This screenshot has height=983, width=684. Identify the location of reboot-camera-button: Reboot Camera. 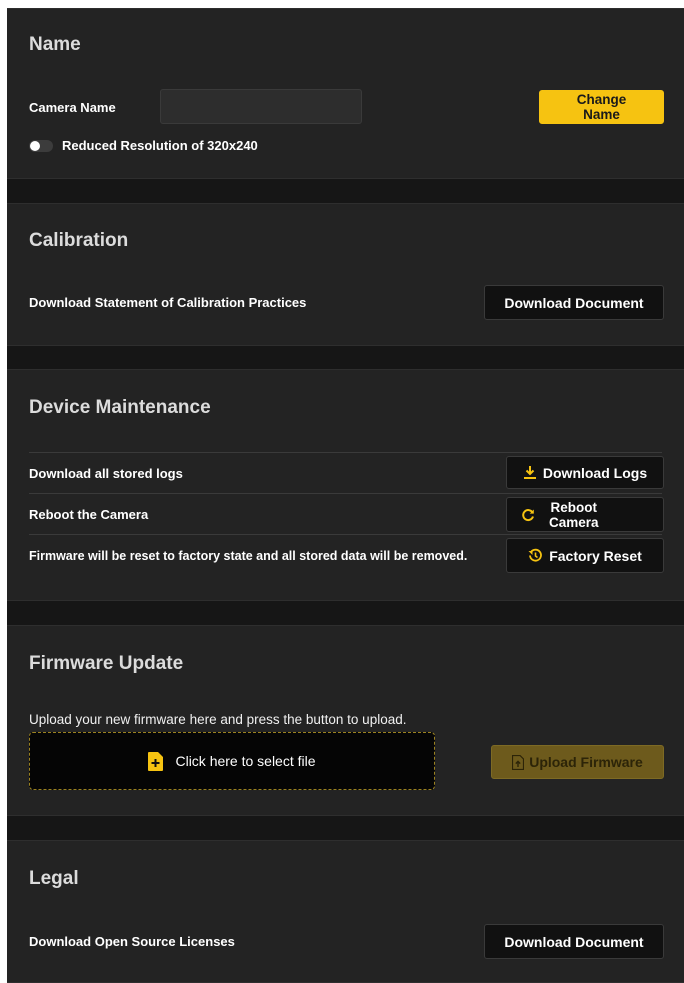
(585, 514).